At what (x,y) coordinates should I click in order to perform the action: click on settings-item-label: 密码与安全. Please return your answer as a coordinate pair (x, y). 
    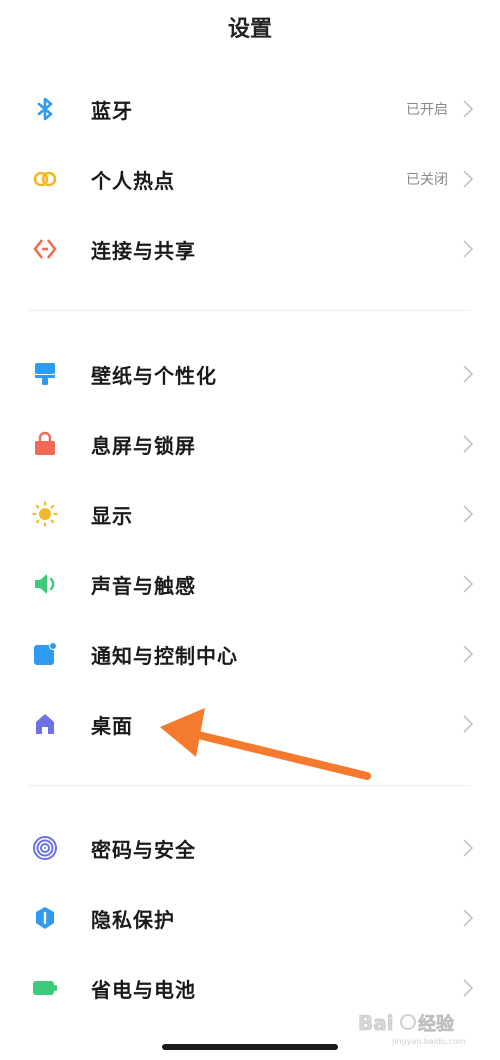
    Looking at the image, I should click on (143, 849).